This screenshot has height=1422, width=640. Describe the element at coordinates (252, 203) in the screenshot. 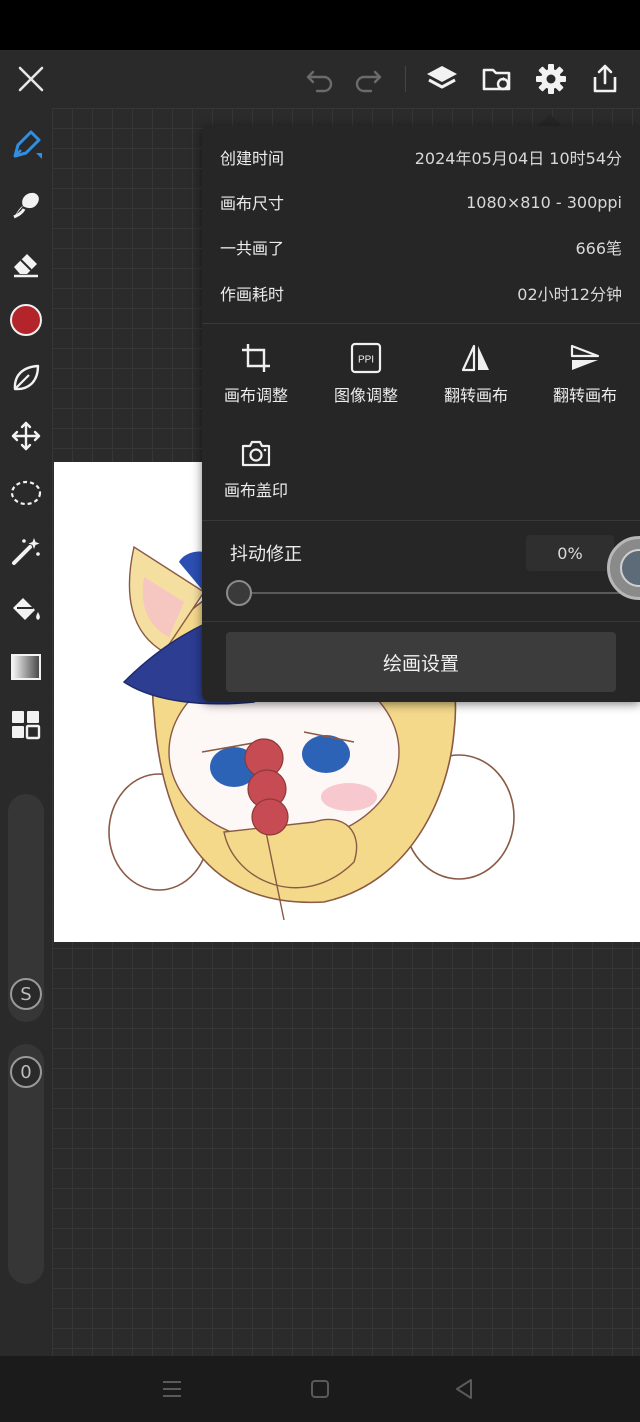

I see `info-label: 画布尺寸` at that location.